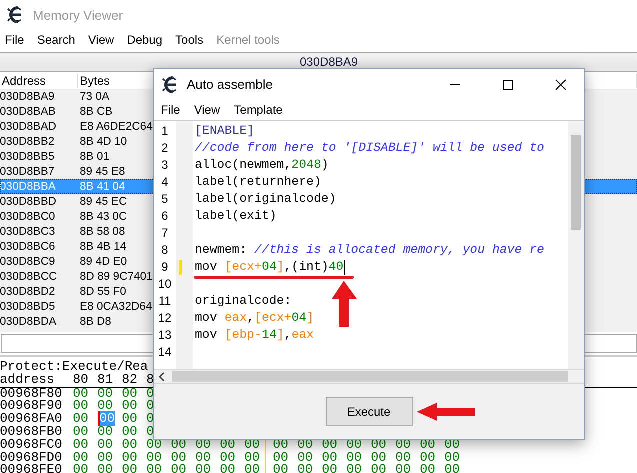  Describe the element at coordinates (165, 199) in the screenshot. I see `line-number: 5` at that location.